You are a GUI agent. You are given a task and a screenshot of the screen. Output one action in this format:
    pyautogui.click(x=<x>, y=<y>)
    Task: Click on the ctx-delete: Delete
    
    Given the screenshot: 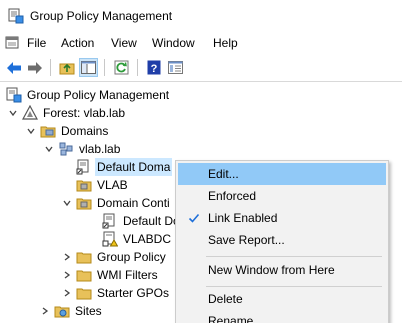 What is the action you would take?
    pyautogui.click(x=282, y=299)
    